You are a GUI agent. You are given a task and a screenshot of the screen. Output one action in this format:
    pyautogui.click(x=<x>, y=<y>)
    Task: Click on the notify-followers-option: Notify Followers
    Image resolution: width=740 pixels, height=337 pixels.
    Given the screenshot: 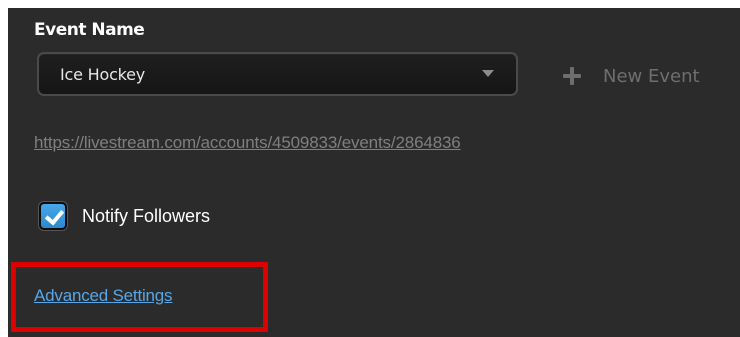 What is the action you would take?
    pyautogui.click(x=124, y=216)
    